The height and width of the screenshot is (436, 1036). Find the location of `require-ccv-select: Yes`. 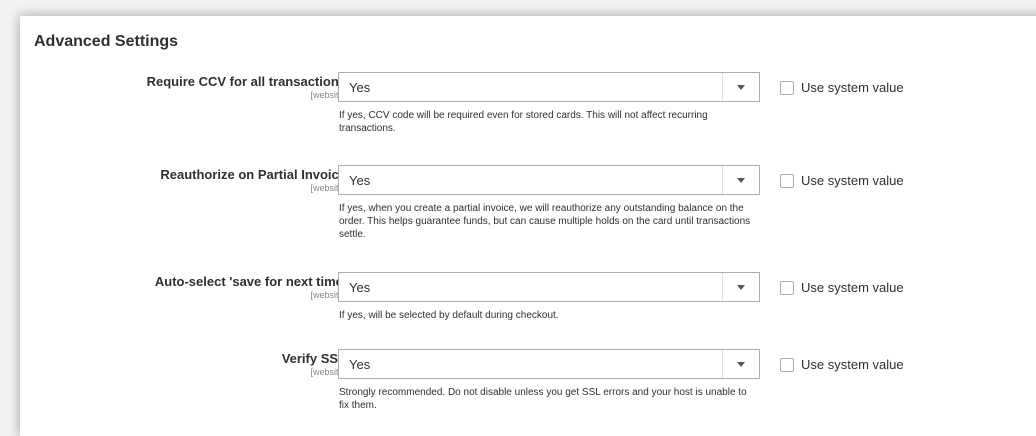

require-ccv-select: Yes is located at coordinates (549, 87).